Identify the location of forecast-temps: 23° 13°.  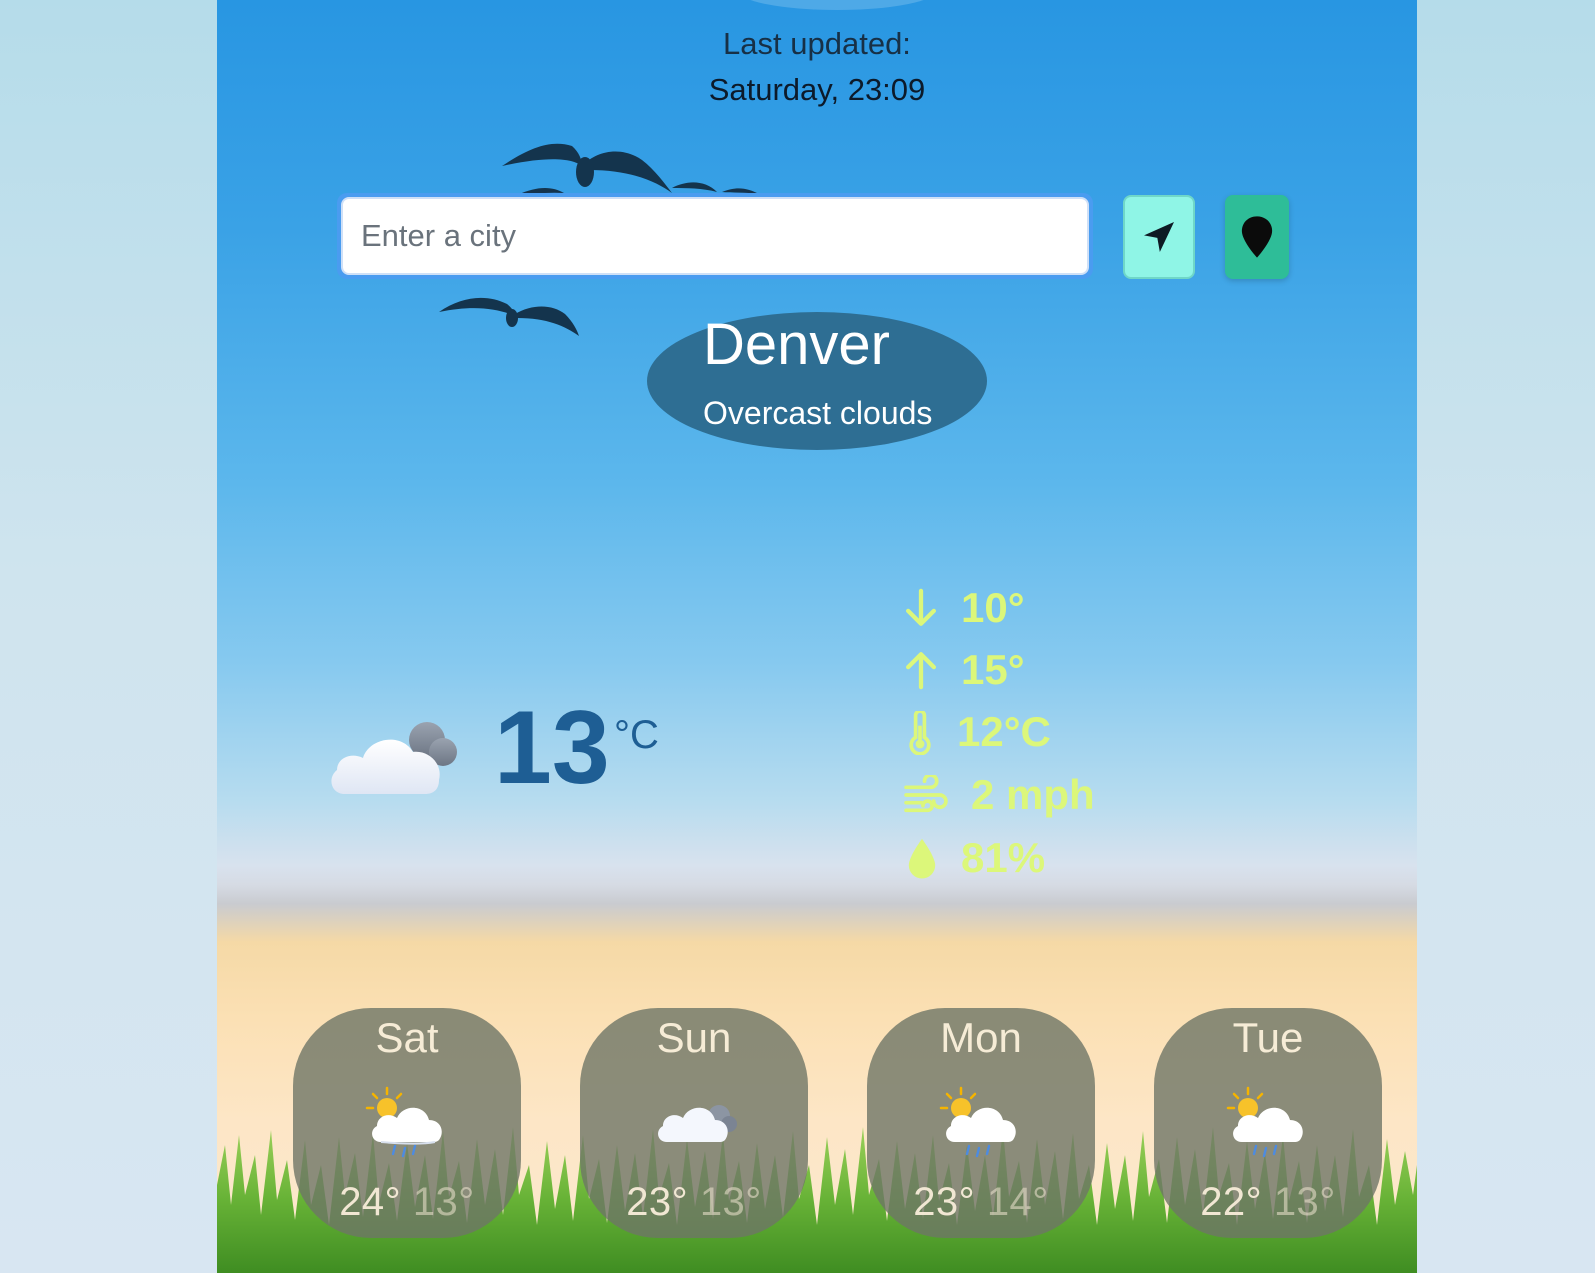
(694, 1202).